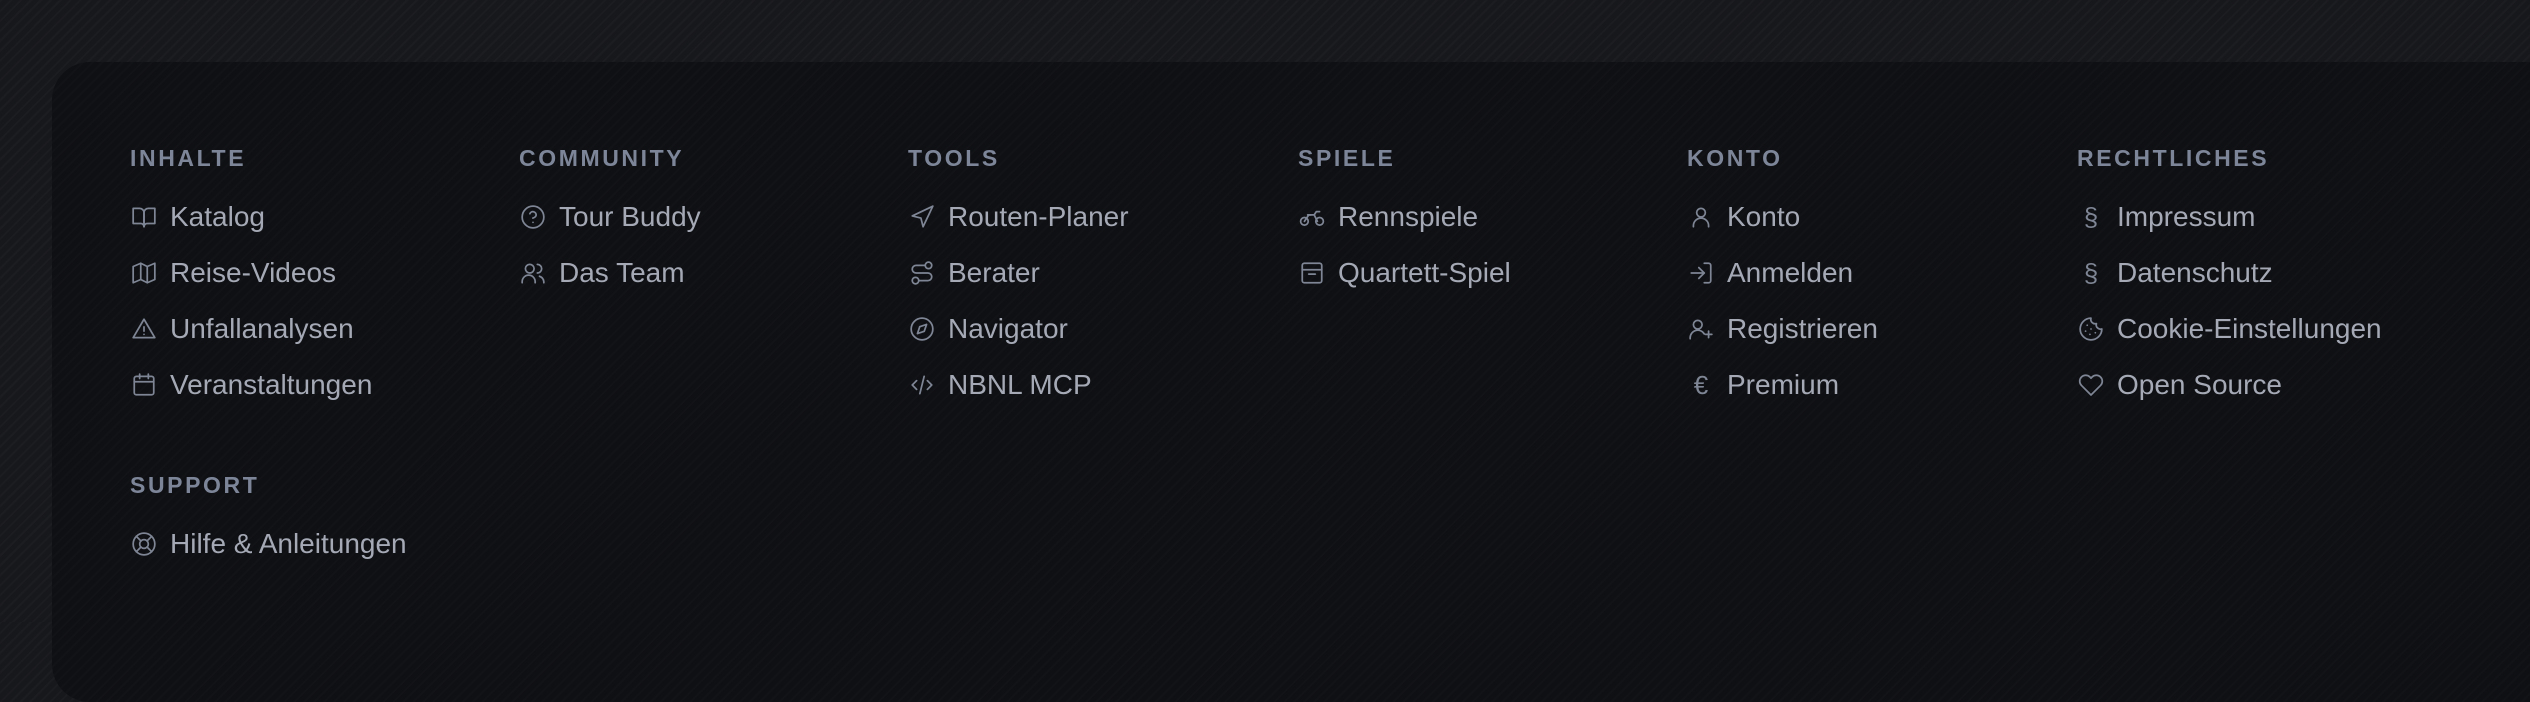 This screenshot has height=702, width=2530. Describe the element at coordinates (188, 158) in the screenshot. I see `column-heading: INHALTE` at that location.